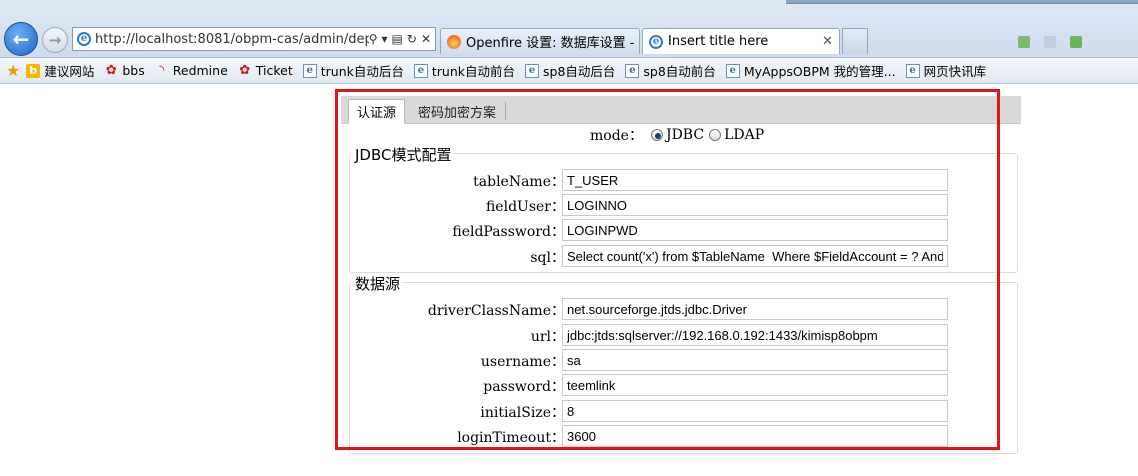 The width and height of the screenshot is (1138, 476). I want to click on fielduser-input, so click(755, 205).